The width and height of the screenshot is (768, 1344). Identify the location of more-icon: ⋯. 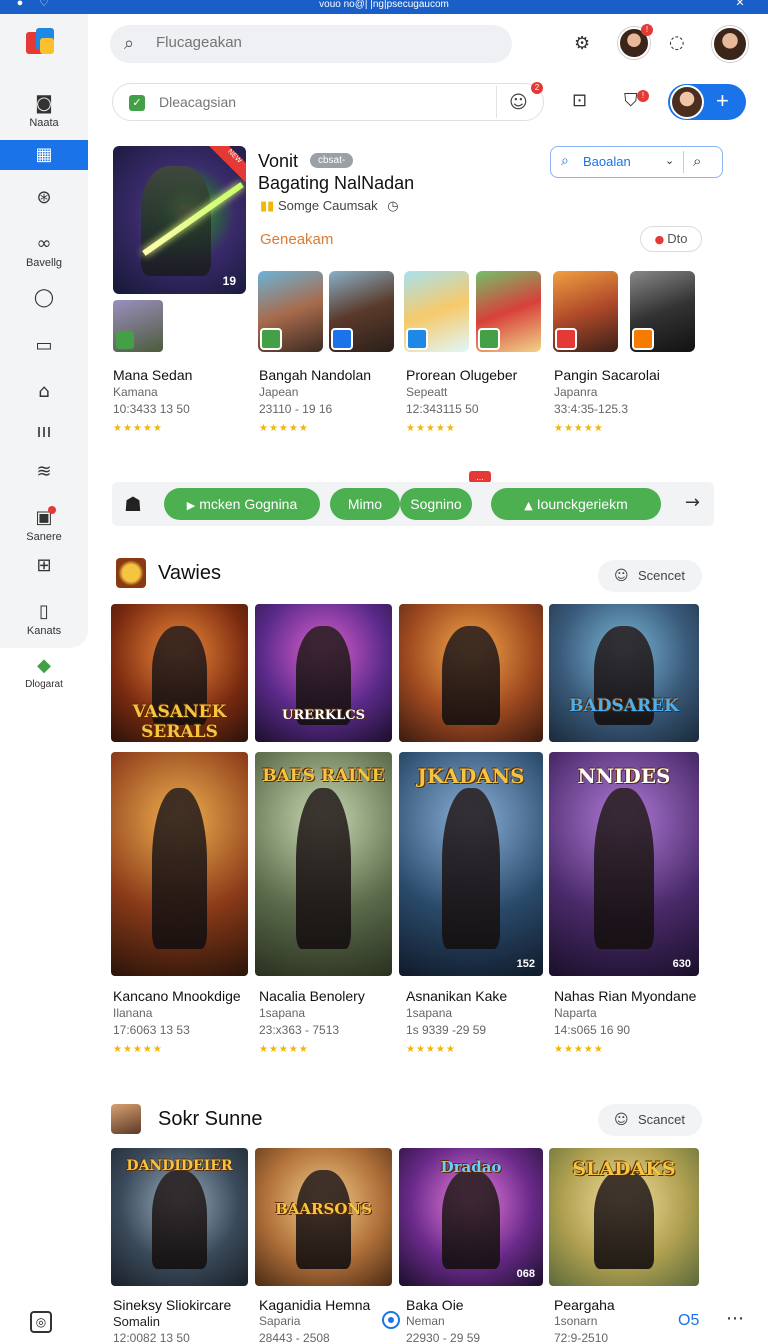
(735, 1318).